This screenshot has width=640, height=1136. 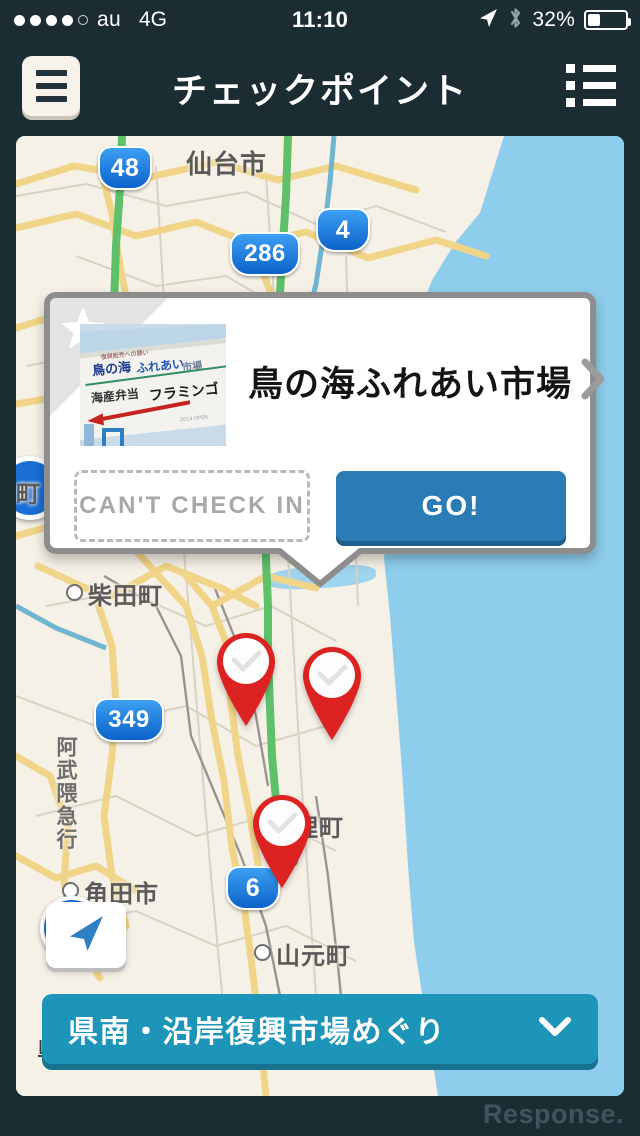 I want to click on cant-check-in-button: CAN'T CHECK IN, so click(x=192, y=506).